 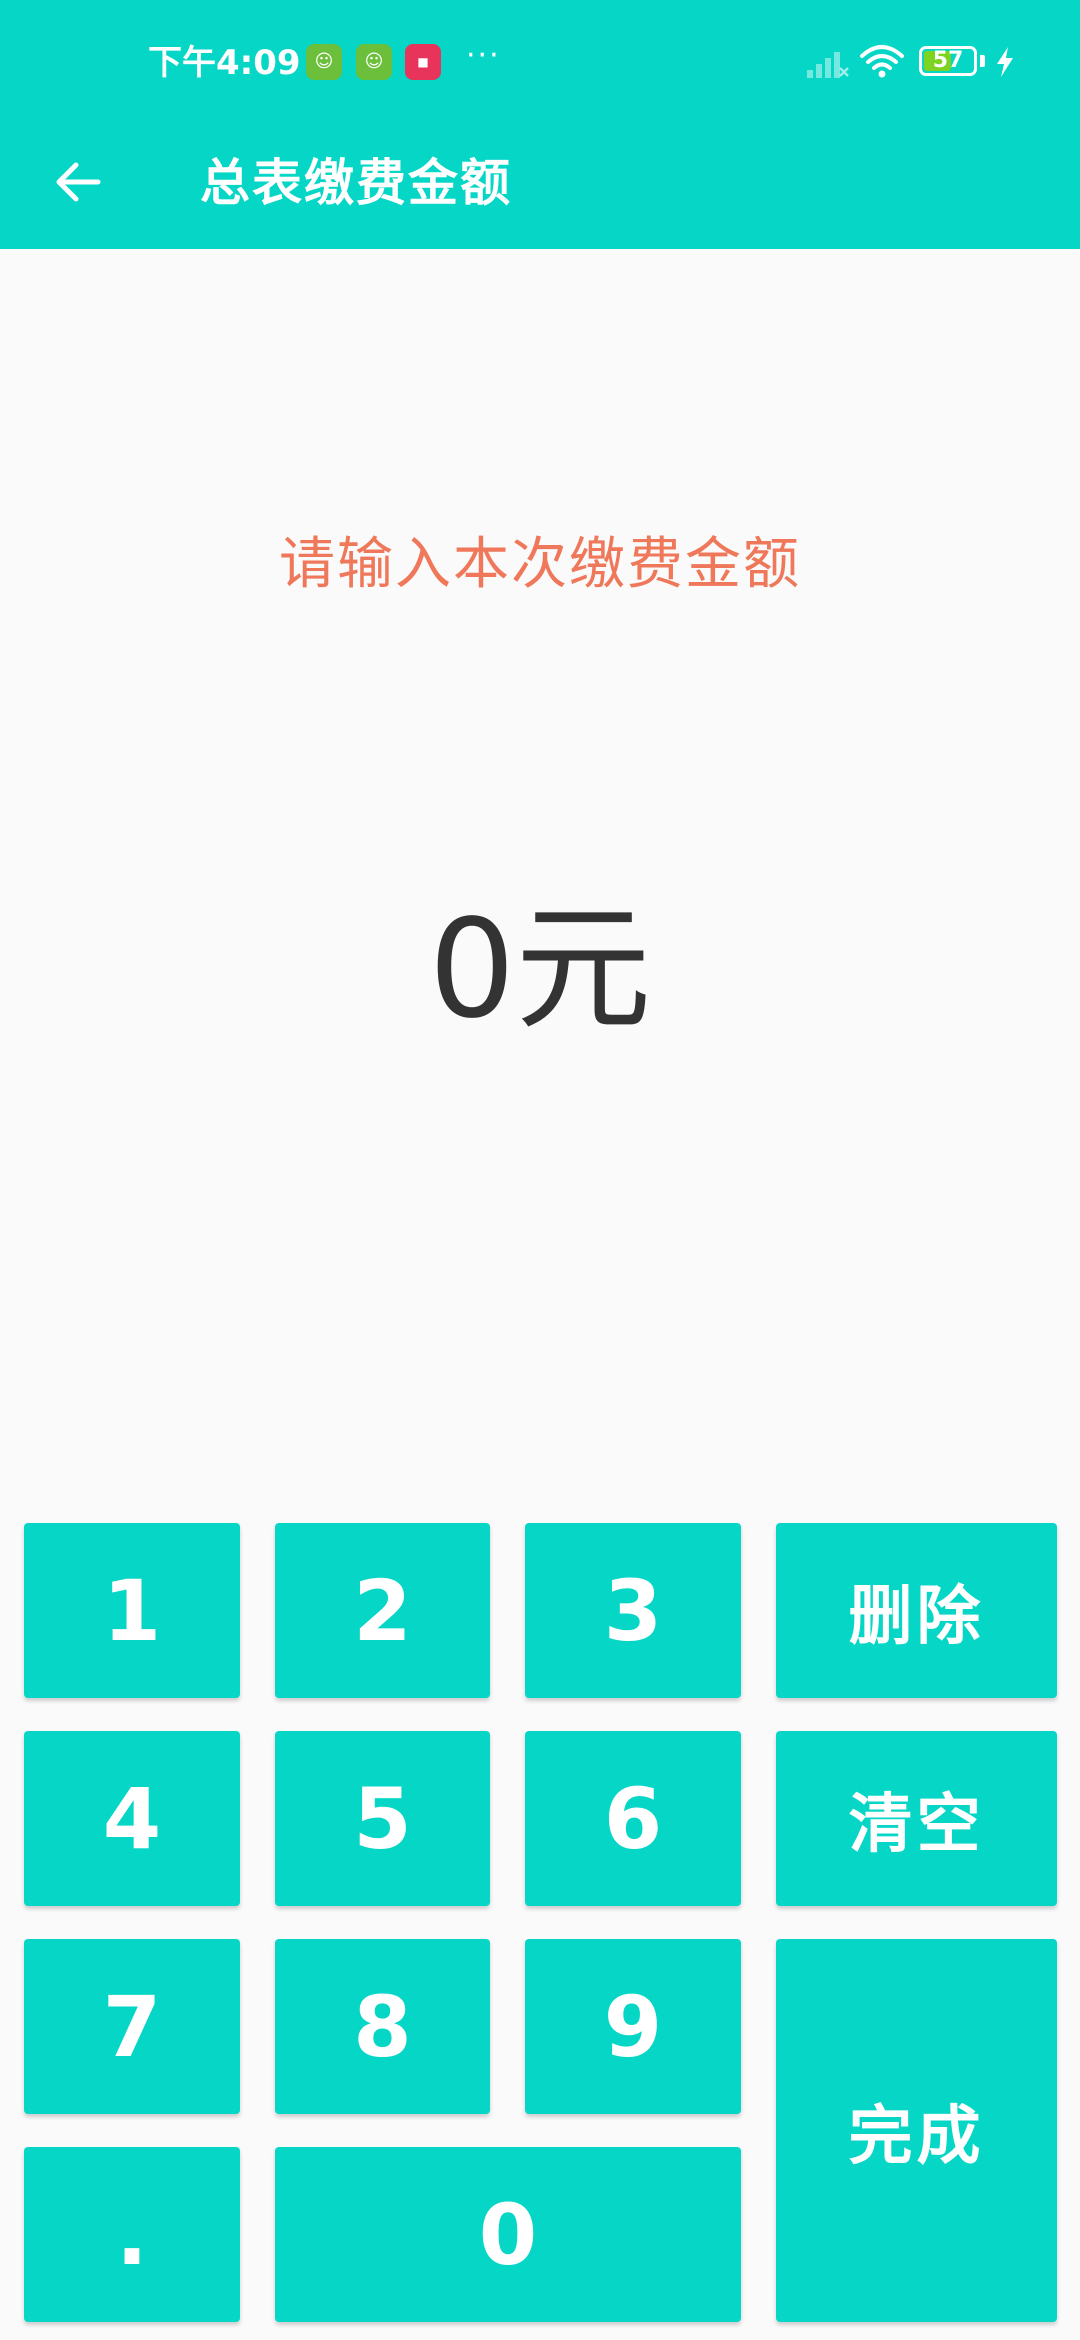 I want to click on amount-display: 0元, so click(x=540, y=970).